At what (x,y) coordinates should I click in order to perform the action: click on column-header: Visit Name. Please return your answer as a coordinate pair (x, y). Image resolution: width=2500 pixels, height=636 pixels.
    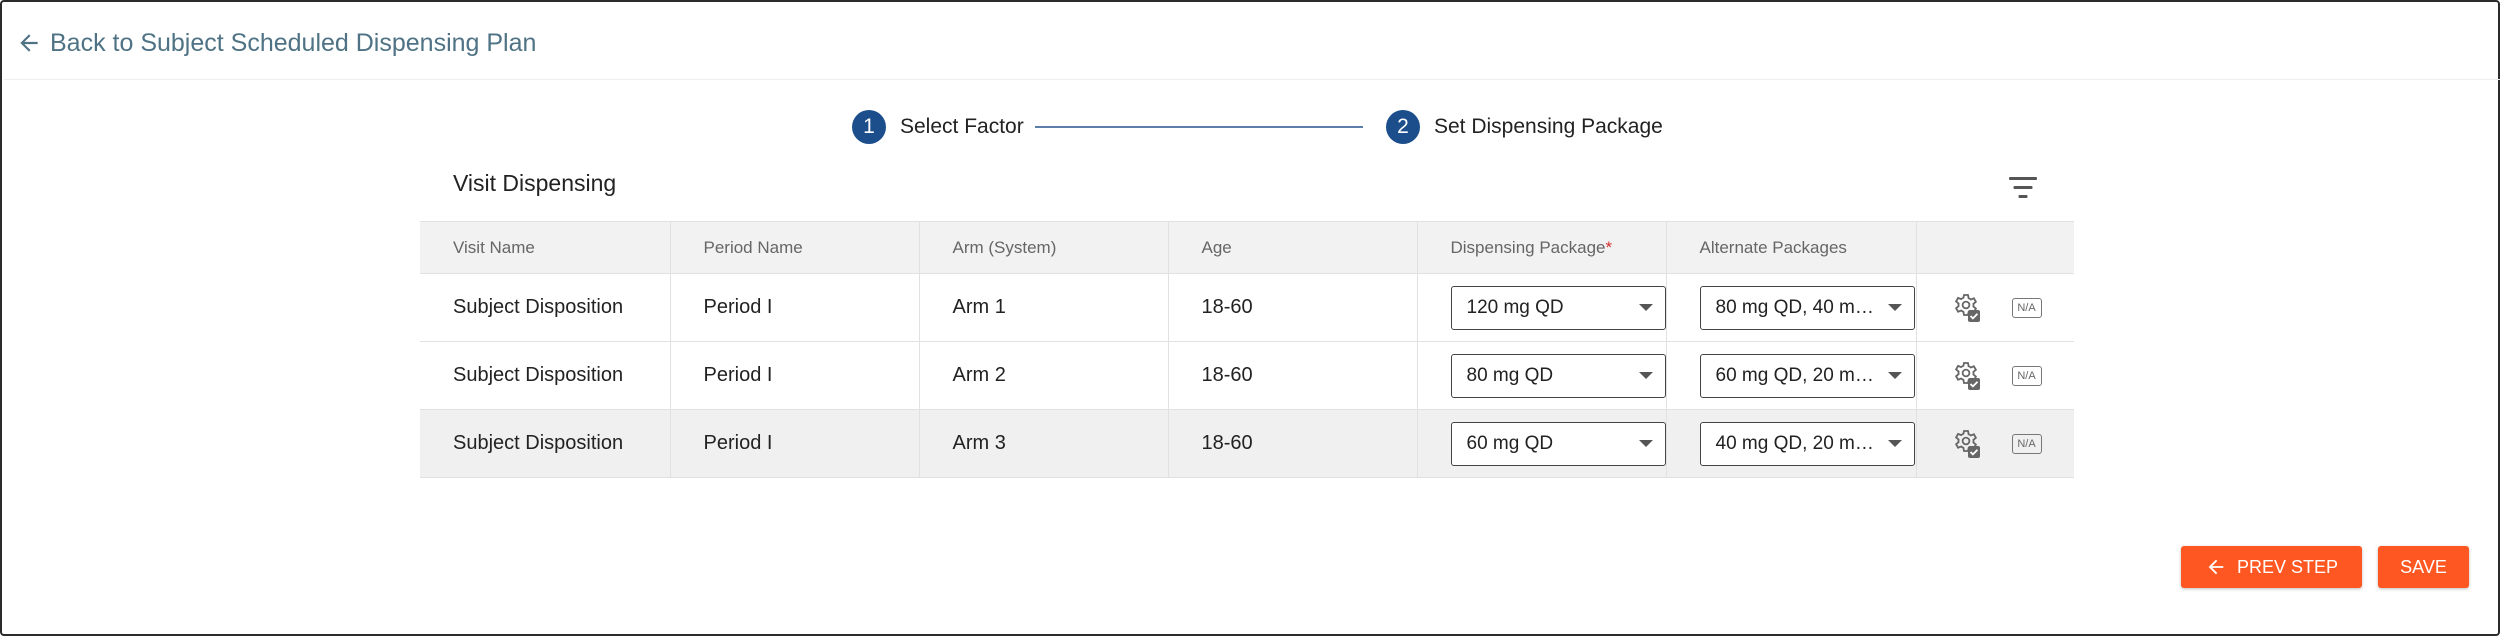
    Looking at the image, I should click on (545, 247).